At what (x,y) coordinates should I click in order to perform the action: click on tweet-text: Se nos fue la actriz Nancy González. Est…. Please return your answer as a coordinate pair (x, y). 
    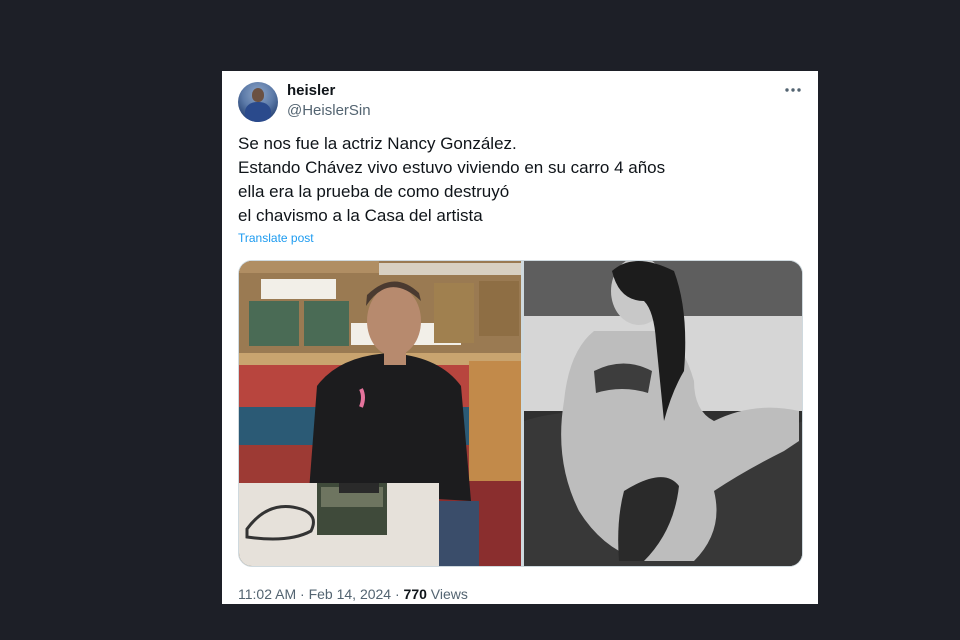
    Looking at the image, I should click on (518, 180).